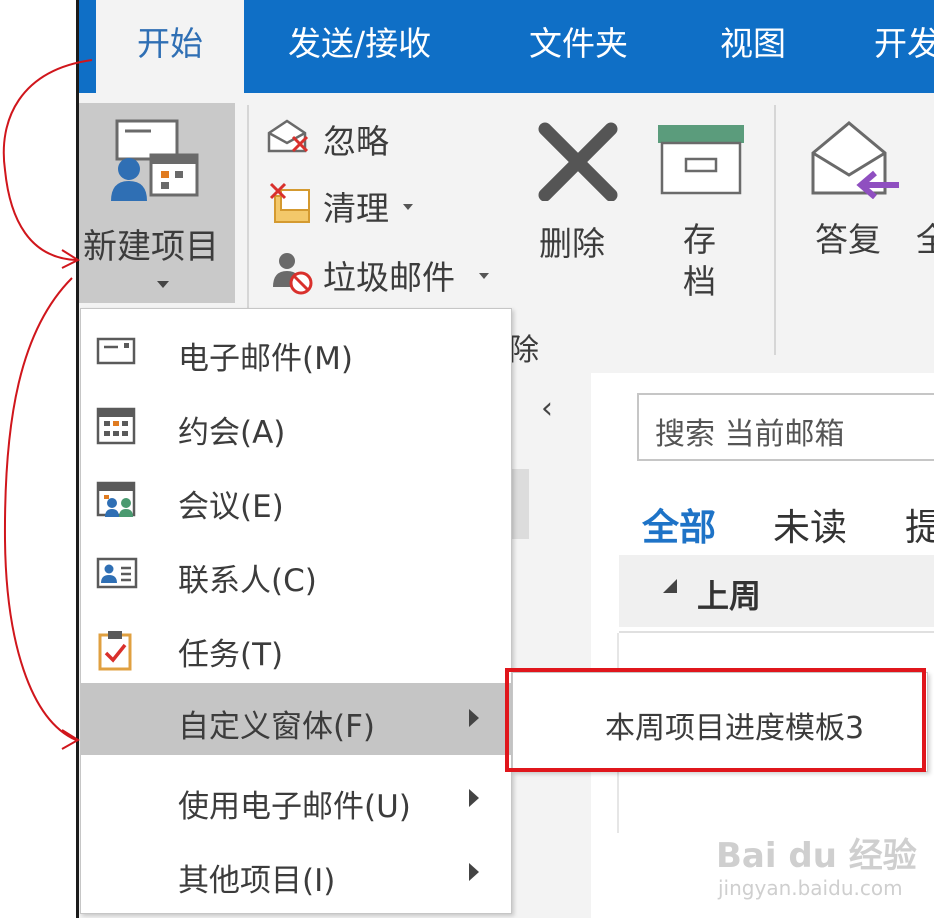  What do you see at coordinates (47, 404) in the screenshot?
I see `annotation-arrows` at bounding box center [47, 404].